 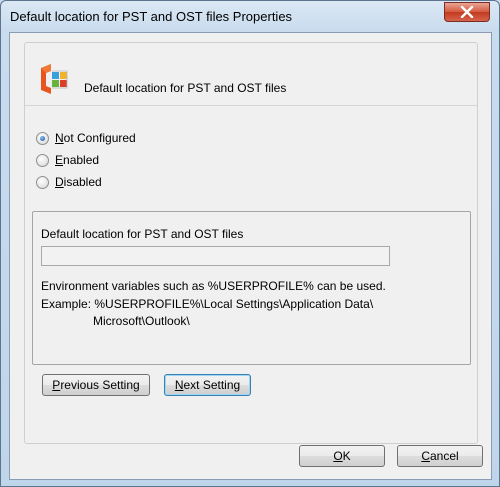 What do you see at coordinates (440, 456) in the screenshot?
I see `cancel-button: Cancel` at bounding box center [440, 456].